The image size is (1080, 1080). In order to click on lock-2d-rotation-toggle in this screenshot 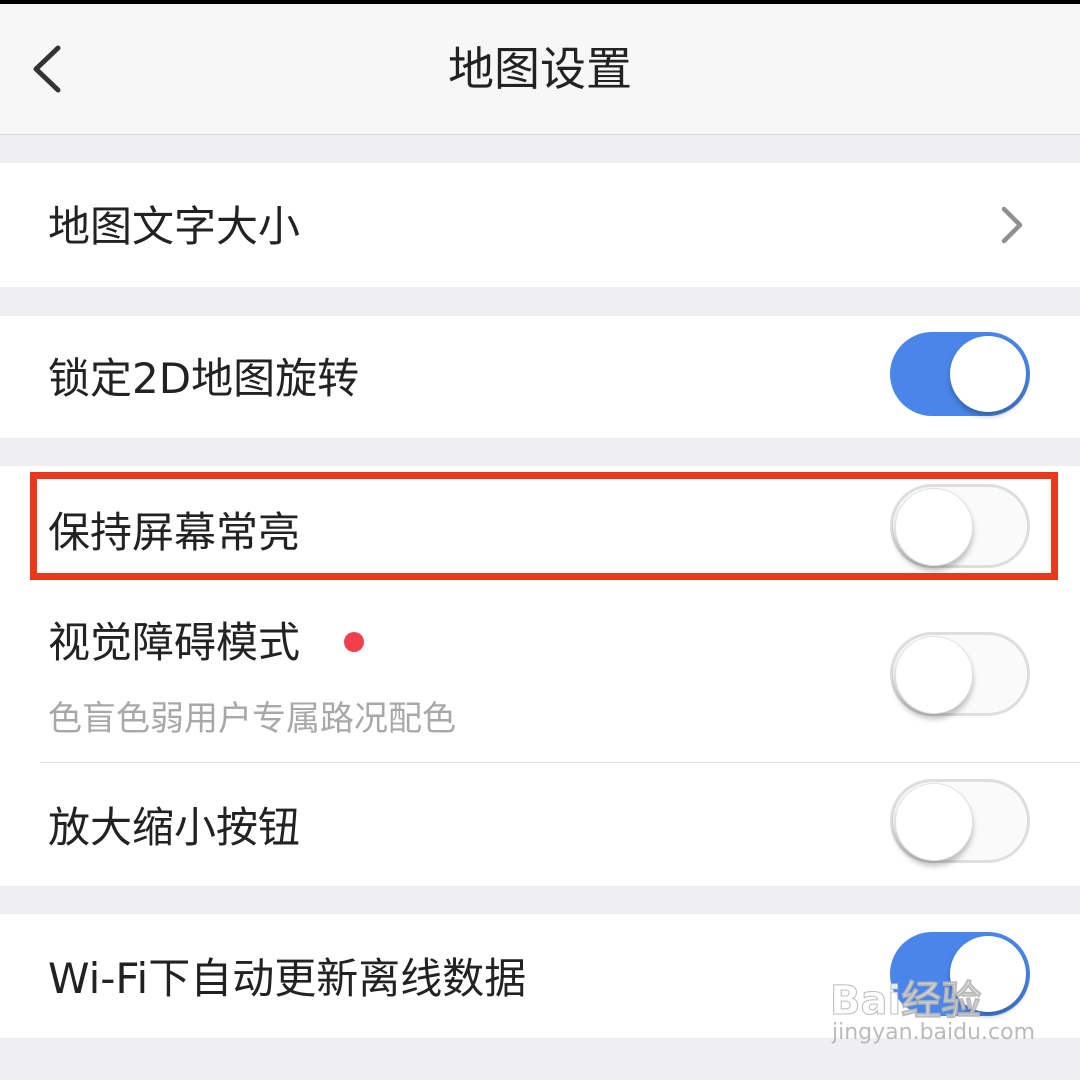, I will do `click(960, 374)`.